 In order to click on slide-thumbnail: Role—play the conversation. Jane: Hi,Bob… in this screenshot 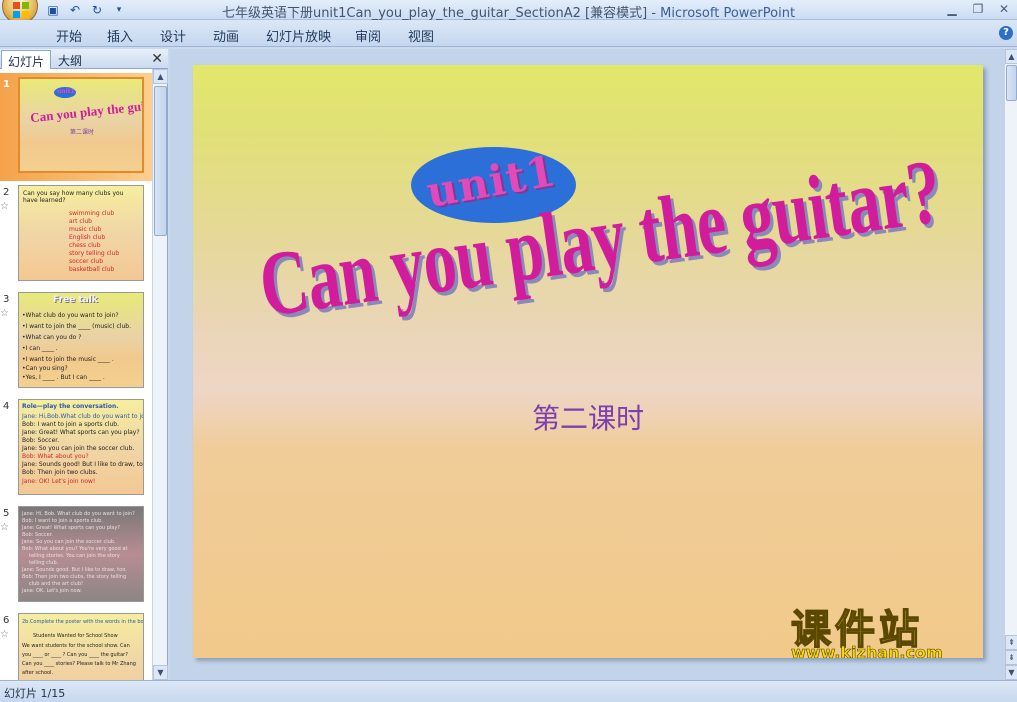, I will do `click(81, 447)`.